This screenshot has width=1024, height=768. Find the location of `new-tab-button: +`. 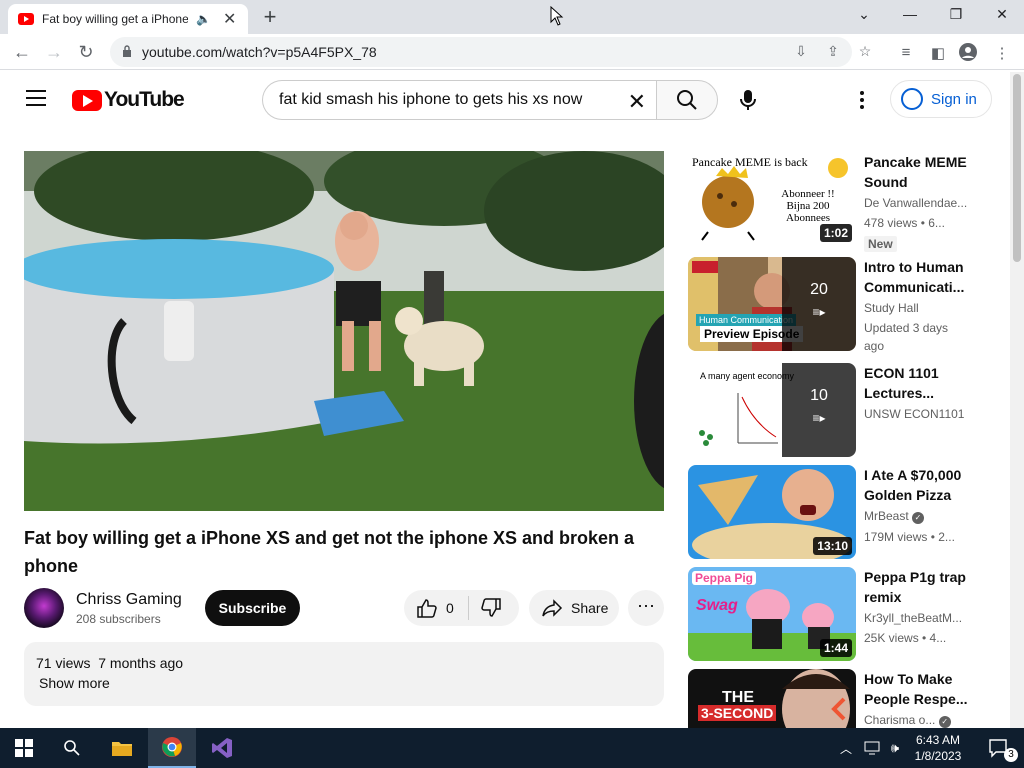

new-tab-button: + is located at coordinates (270, 17).